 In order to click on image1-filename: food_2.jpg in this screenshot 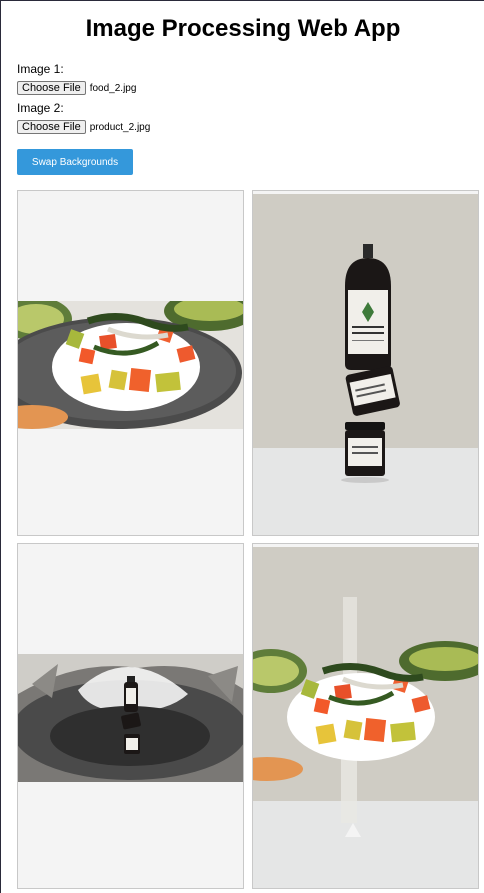, I will do `click(113, 88)`.